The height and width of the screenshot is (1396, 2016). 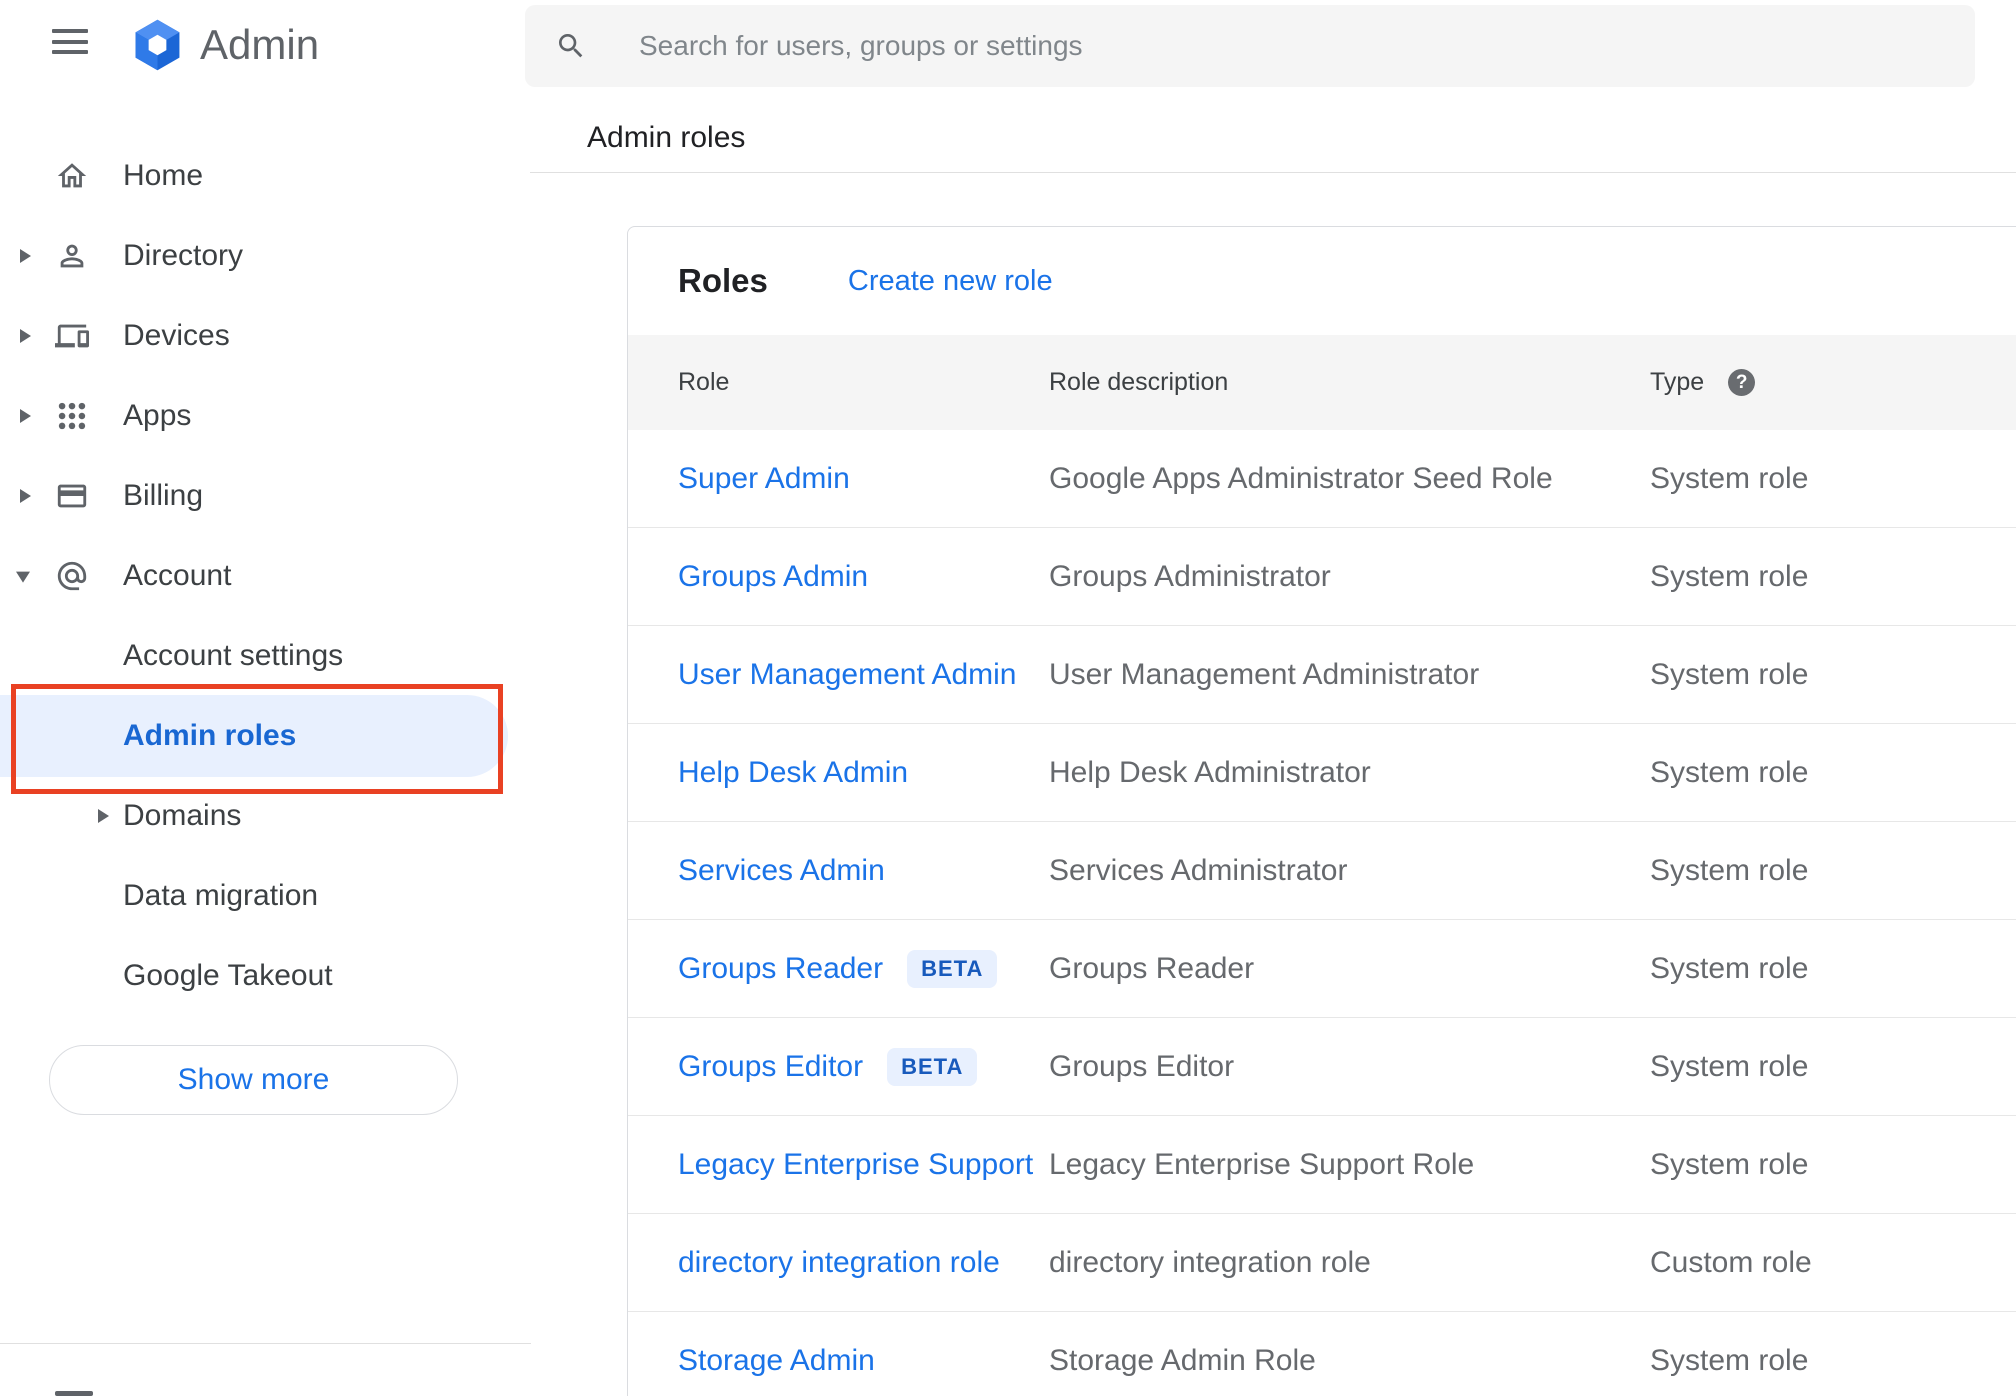 I want to click on roles-card-header: Roles Create new role, so click(x=1322, y=281).